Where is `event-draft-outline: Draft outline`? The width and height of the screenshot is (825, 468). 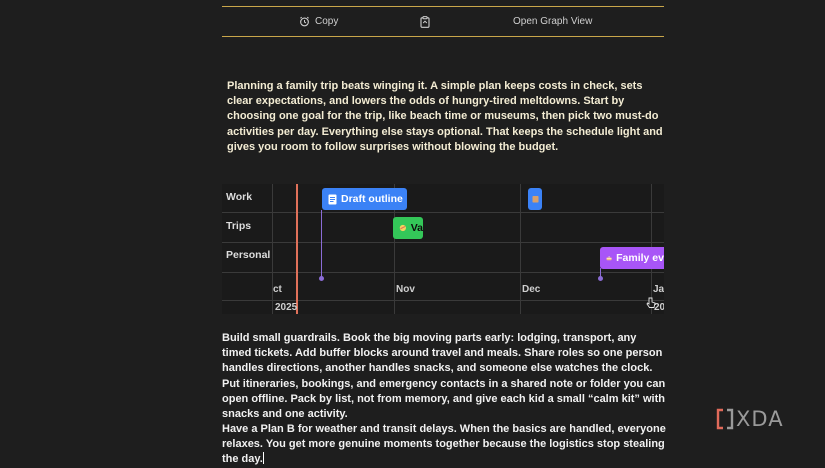 event-draft-outline: Draft outline is located at coordinates (364, 199).